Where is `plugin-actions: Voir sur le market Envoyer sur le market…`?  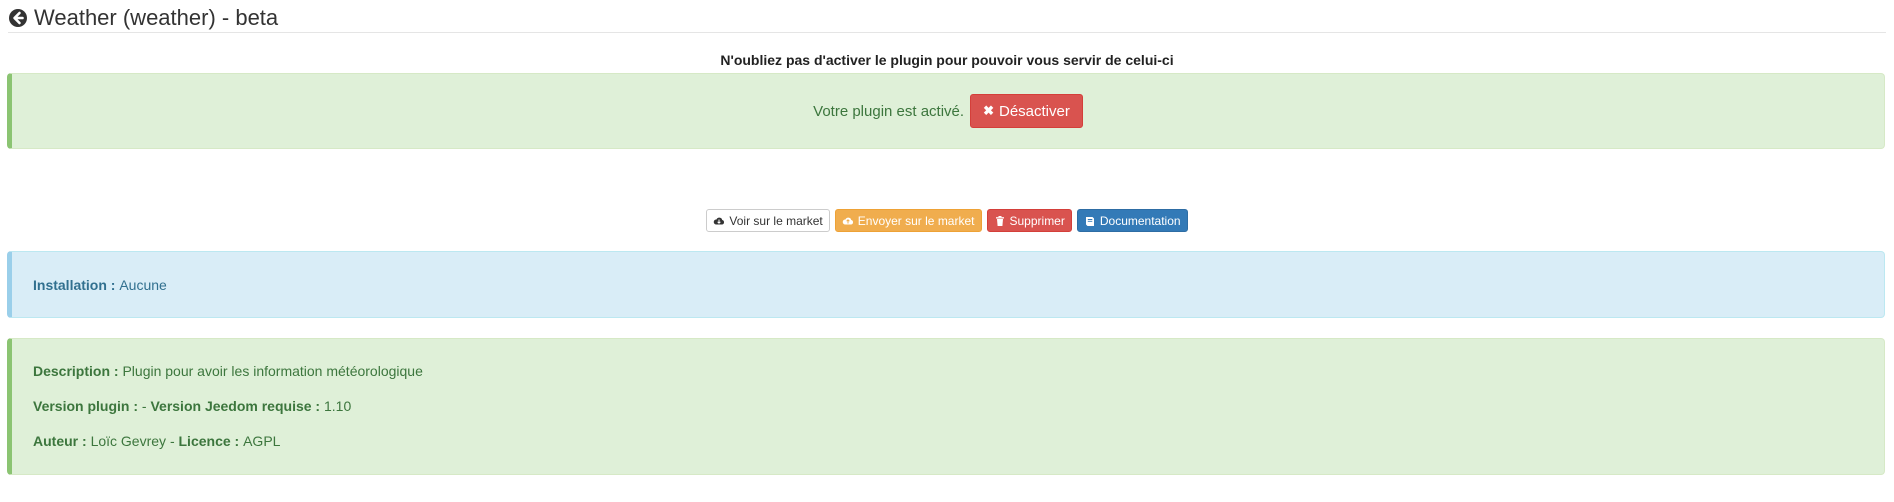
plugin-actions: Voir sur le market Envoyer sur le market… is located at coordinates (947, 220).